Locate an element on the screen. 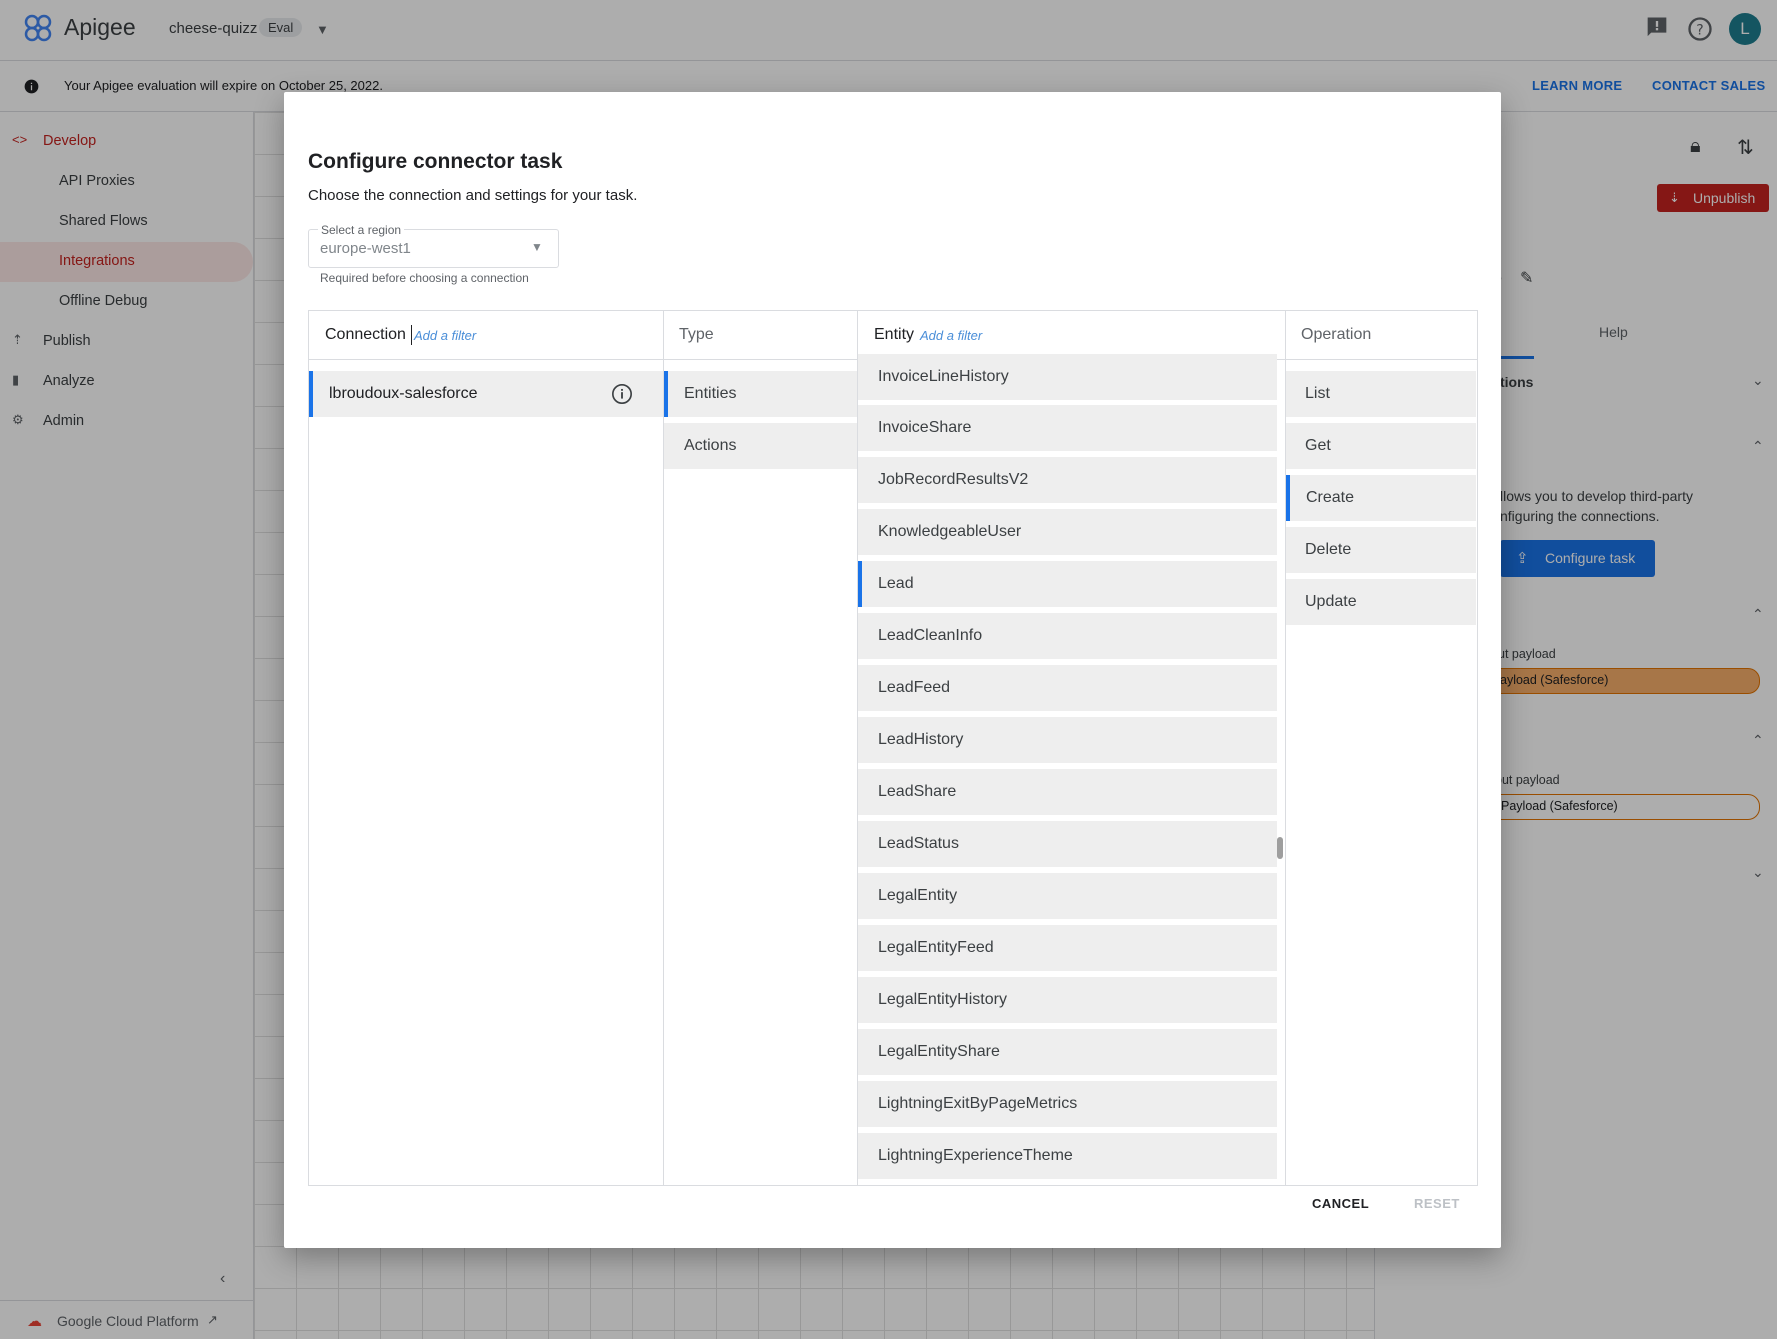  type-item-entities: Entities is located at coordinates (760, 394).